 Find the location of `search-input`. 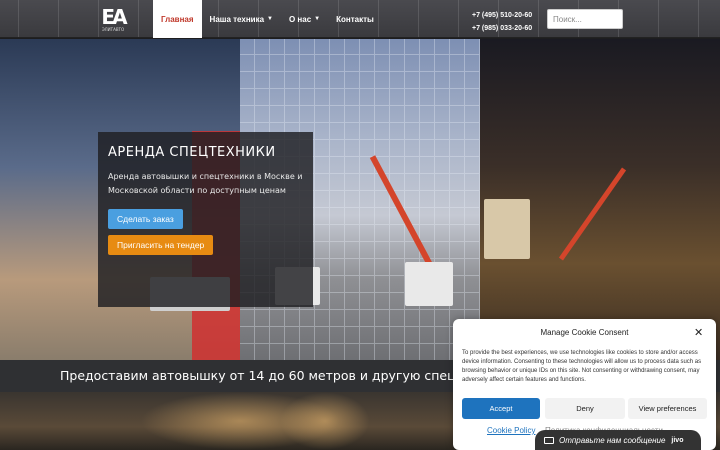

search-input is located at coordinates (585, 19).